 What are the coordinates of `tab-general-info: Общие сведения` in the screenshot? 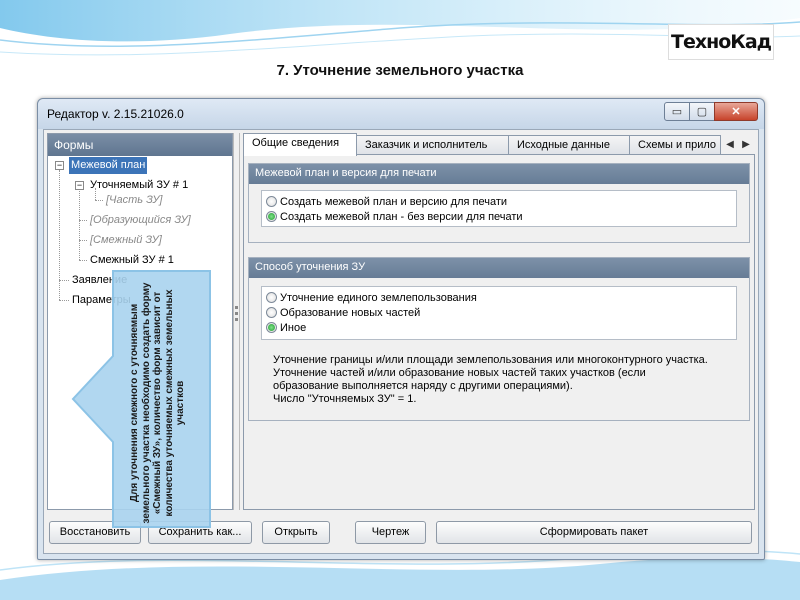 It's located at (300, 144).